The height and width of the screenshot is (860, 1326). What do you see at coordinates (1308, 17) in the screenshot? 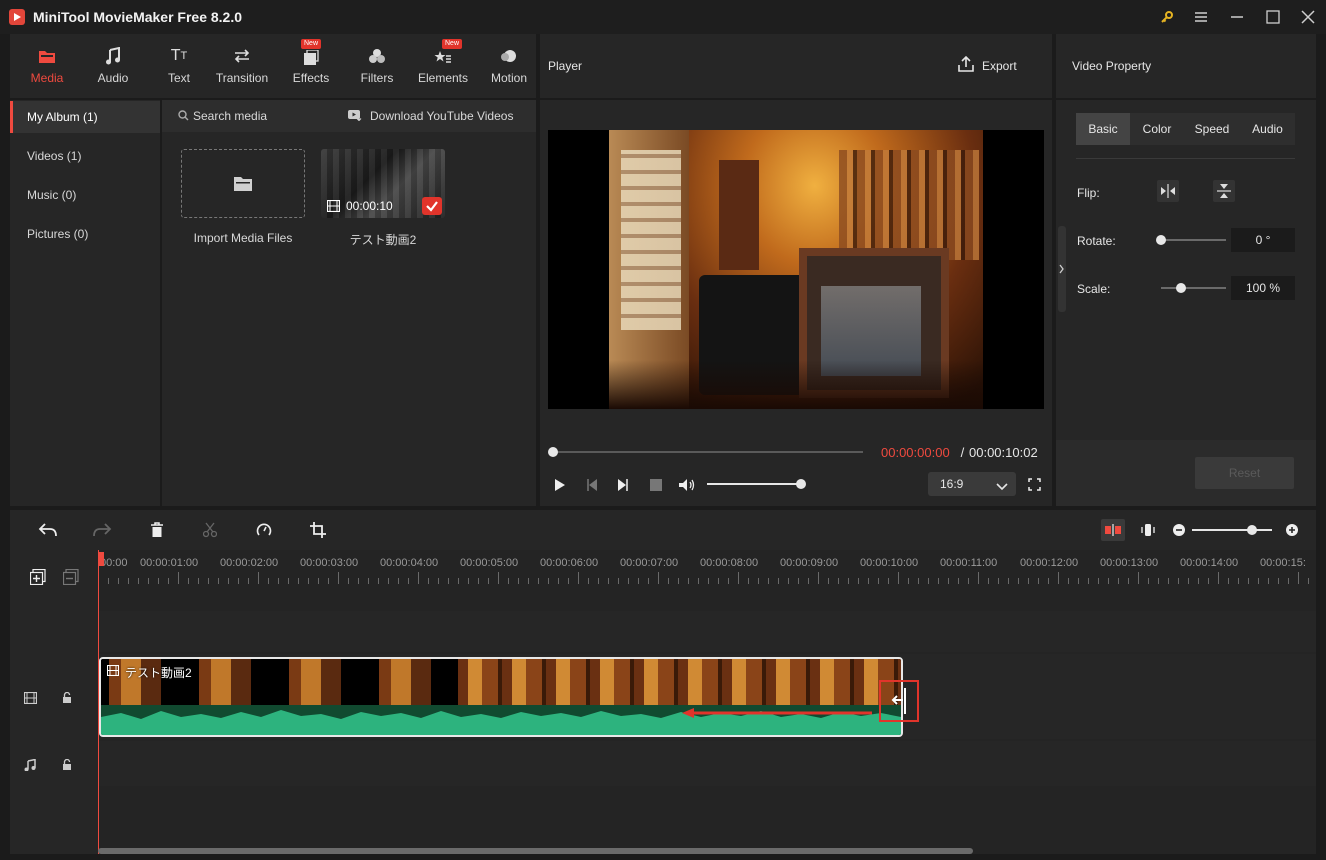
I see `close-icon` at bounding box center [1308, 17].